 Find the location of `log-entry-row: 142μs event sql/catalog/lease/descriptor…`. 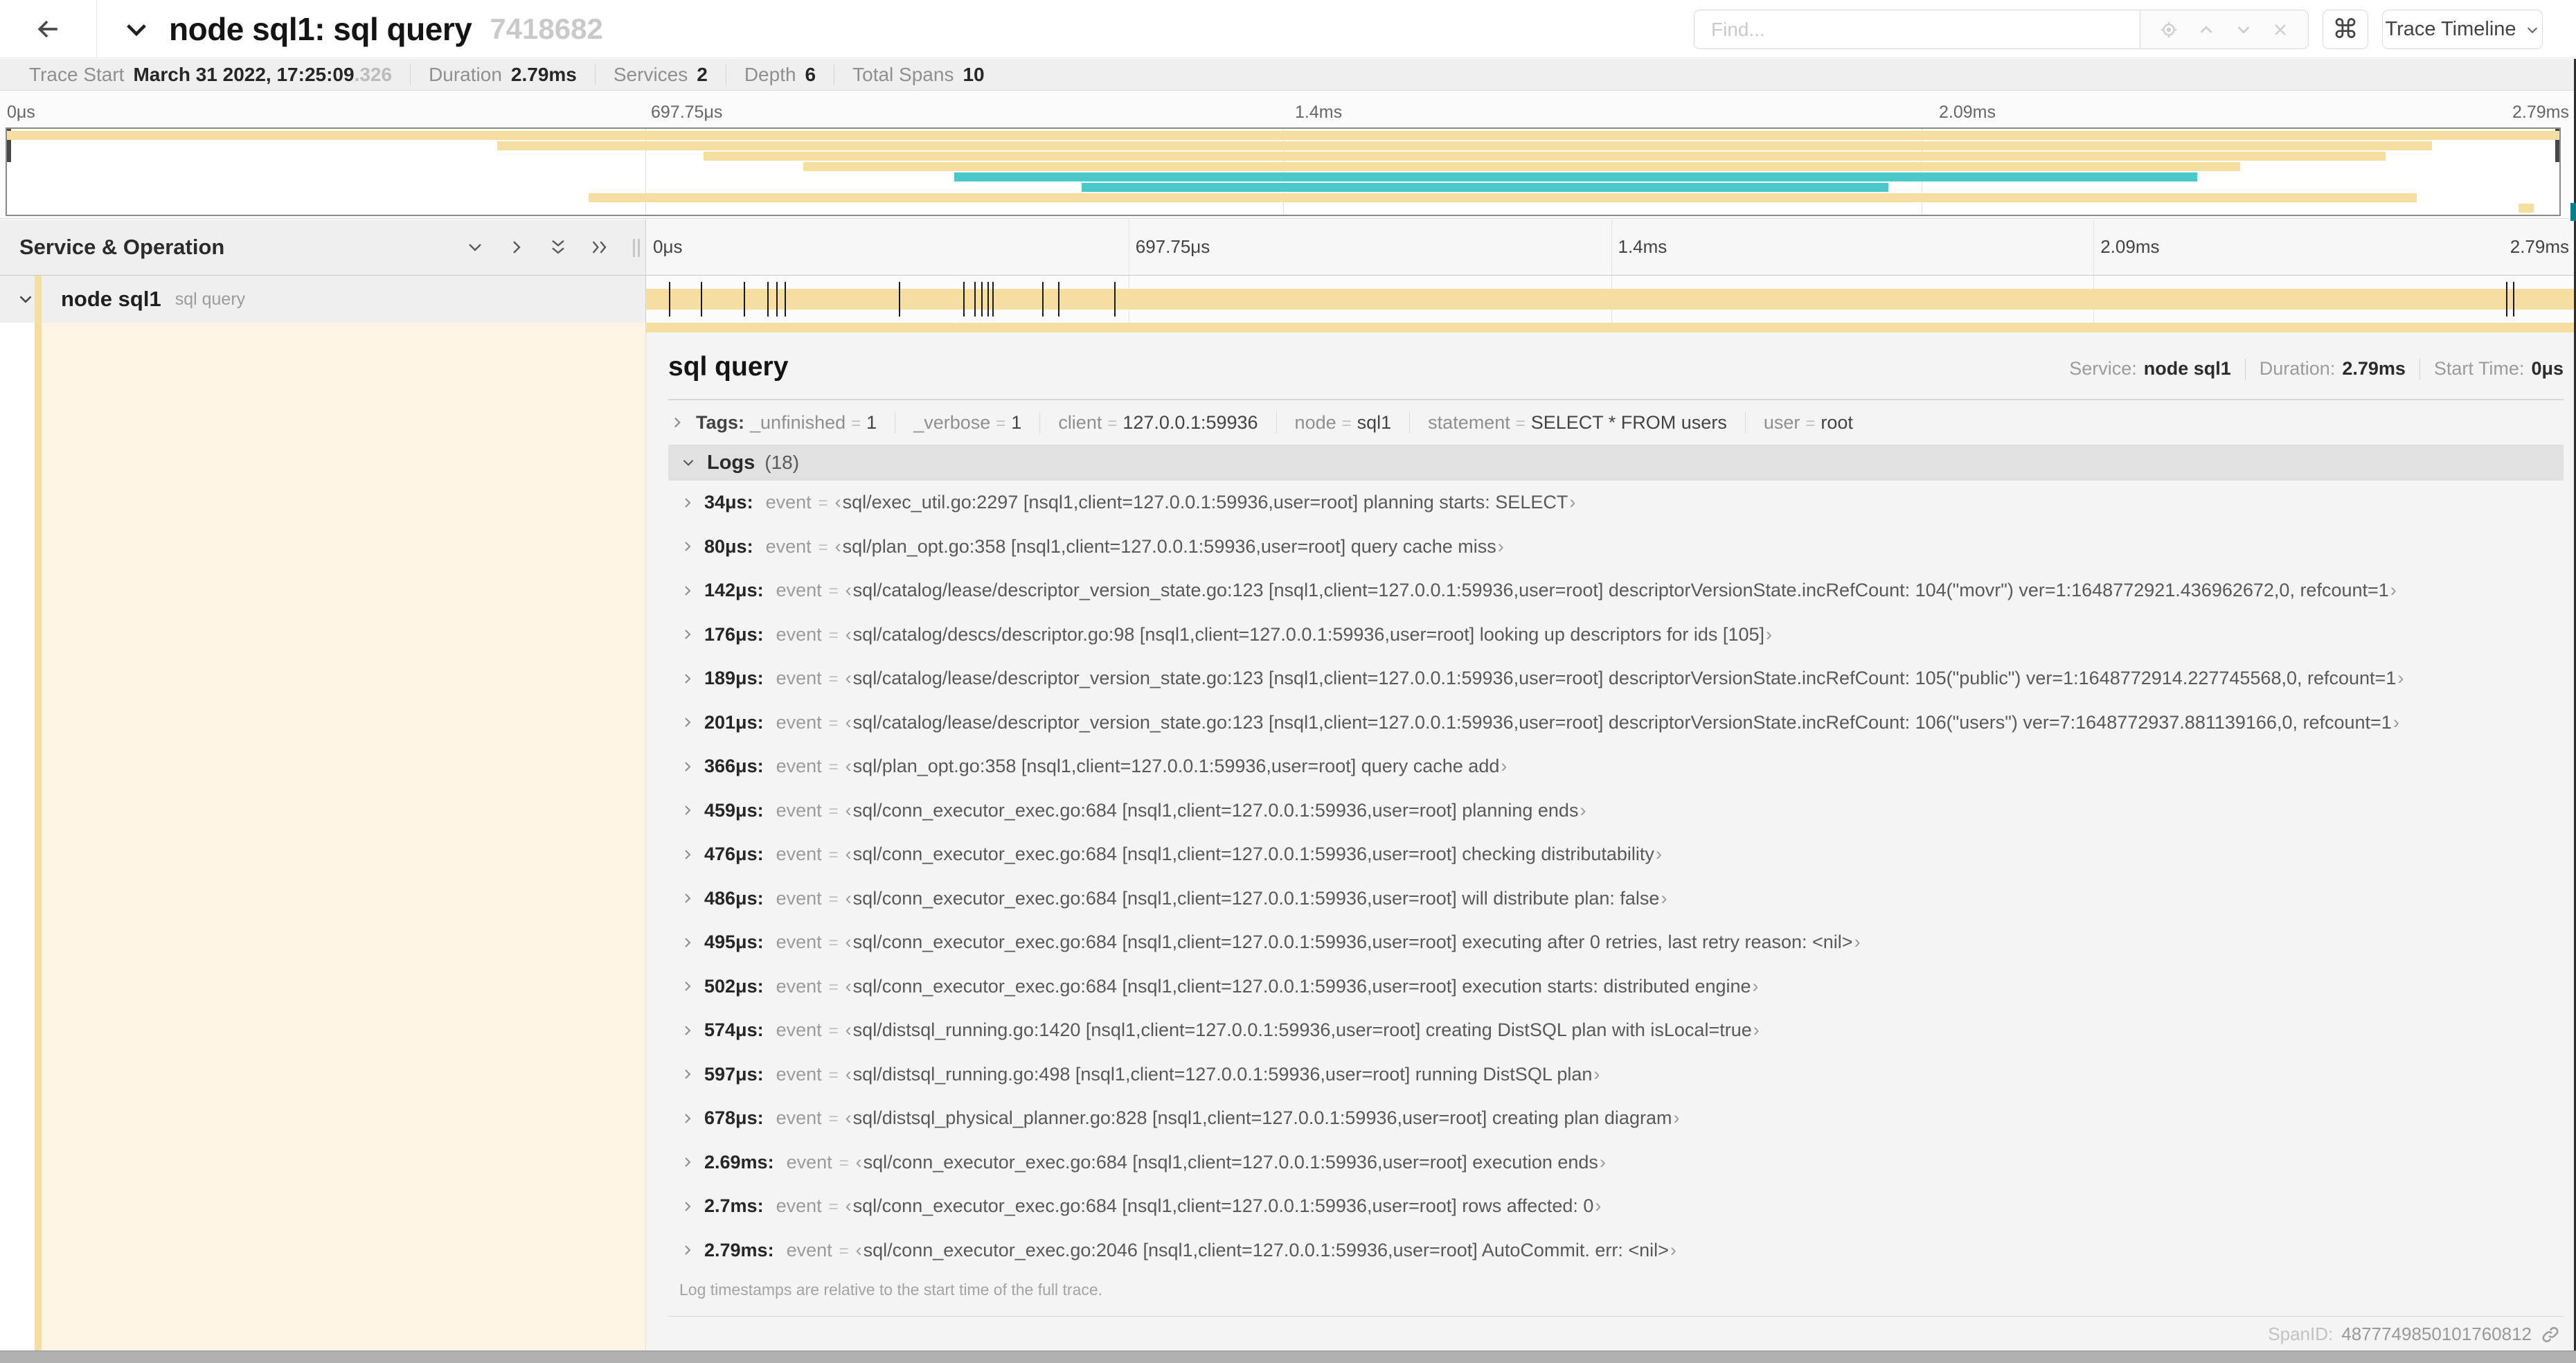

log-entry-row: 142μs event sql/catalog/lease/descriptor… is located at coordinates (1616, 591).